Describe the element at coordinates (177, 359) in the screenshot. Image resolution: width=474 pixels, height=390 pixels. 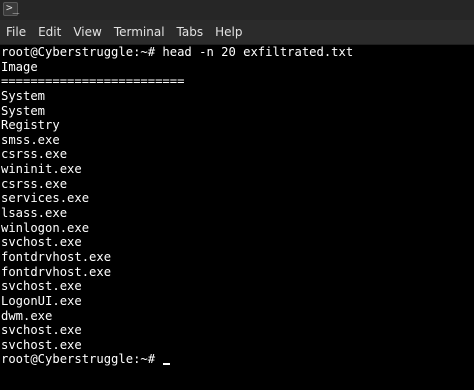
I see `prompt-line: root@Cyberstruggle:~#` at that location.